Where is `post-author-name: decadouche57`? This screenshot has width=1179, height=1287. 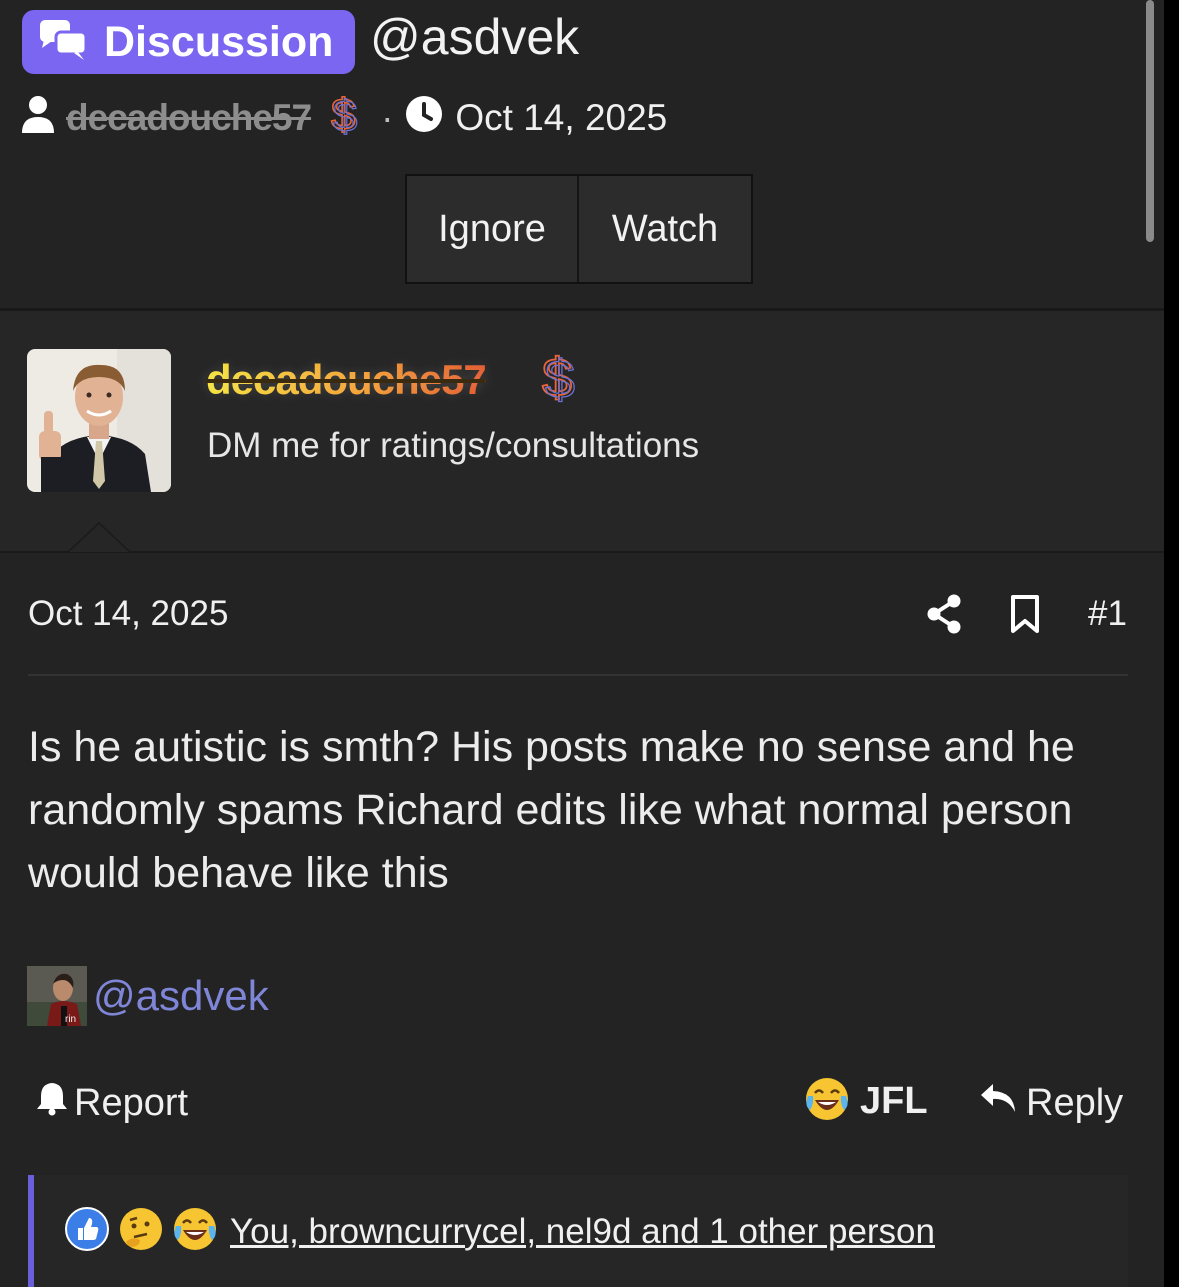
post-author-name: decadouche57 is located at coordinates (346, 380).